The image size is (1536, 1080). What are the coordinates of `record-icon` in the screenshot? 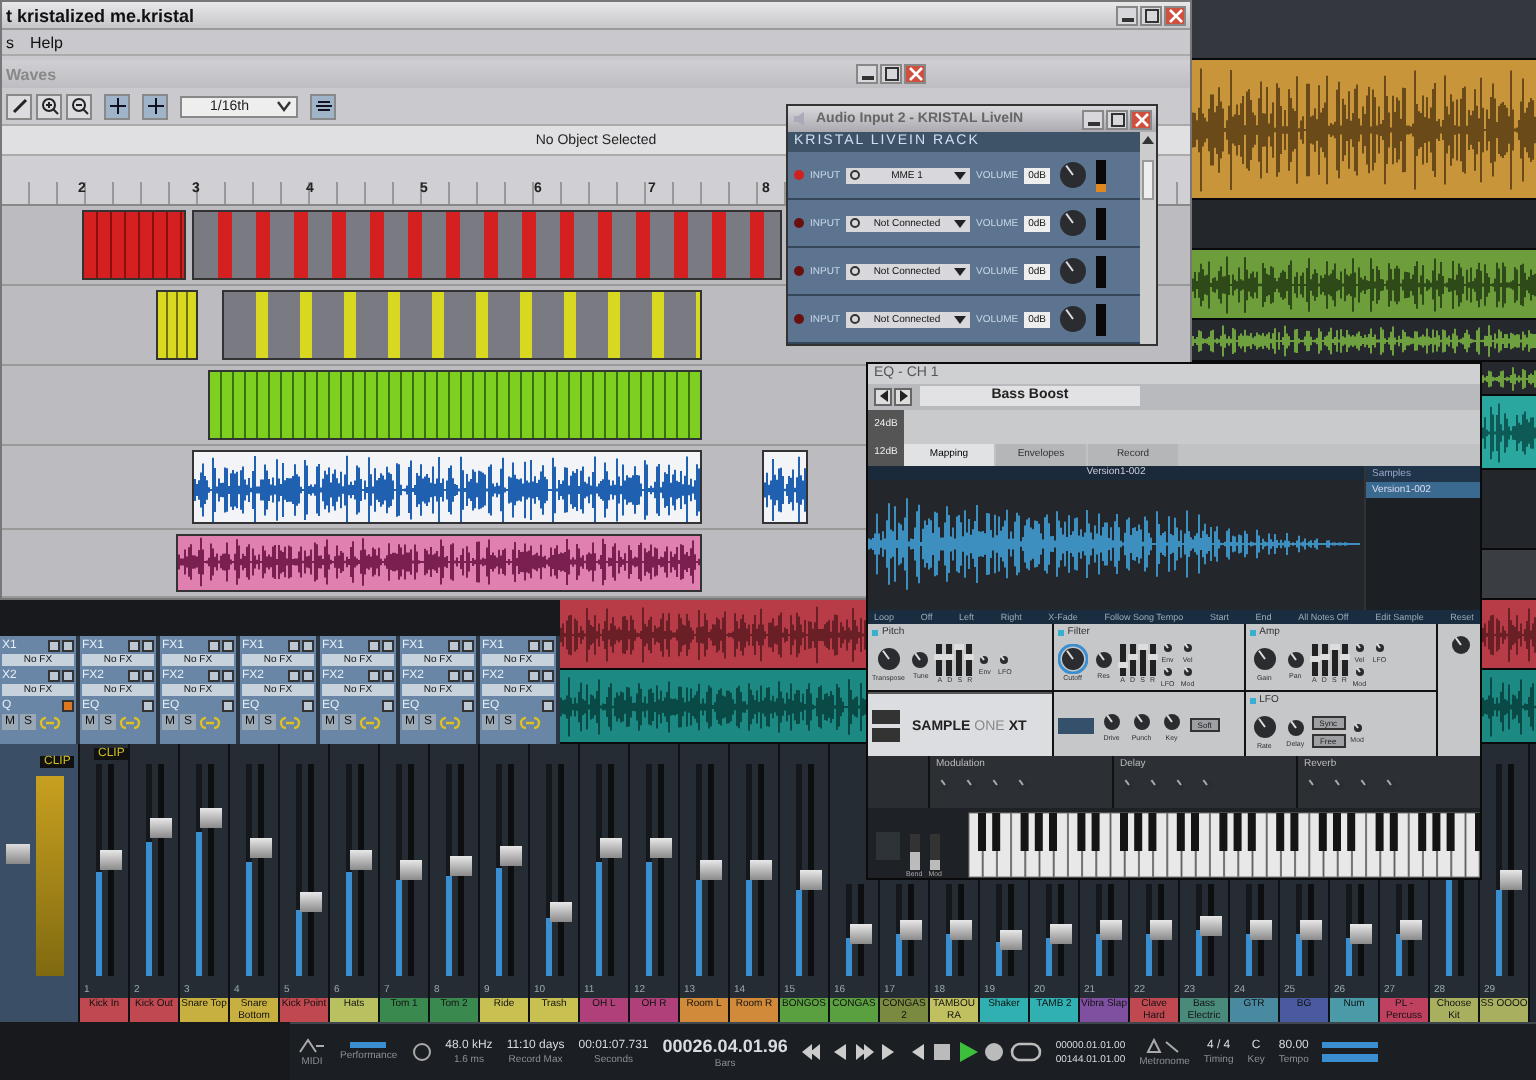 It's located at (993, 1052).